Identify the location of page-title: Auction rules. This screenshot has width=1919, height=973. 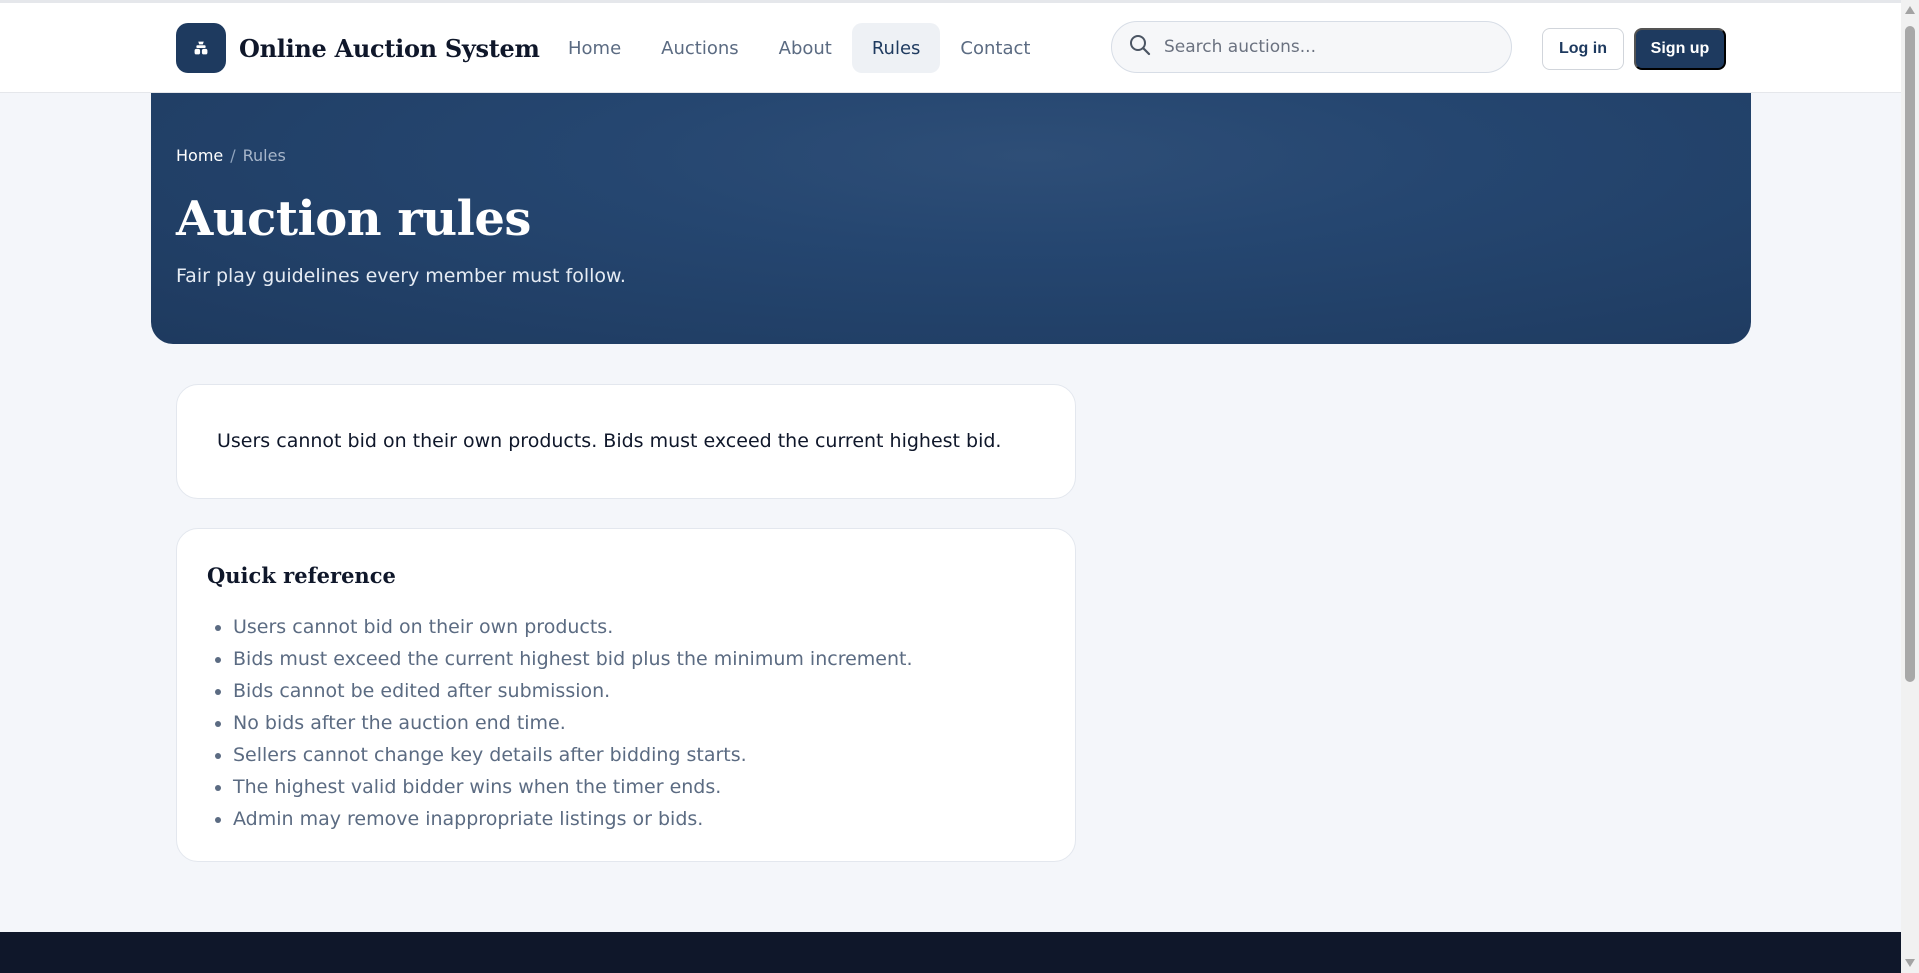
(353, 219).